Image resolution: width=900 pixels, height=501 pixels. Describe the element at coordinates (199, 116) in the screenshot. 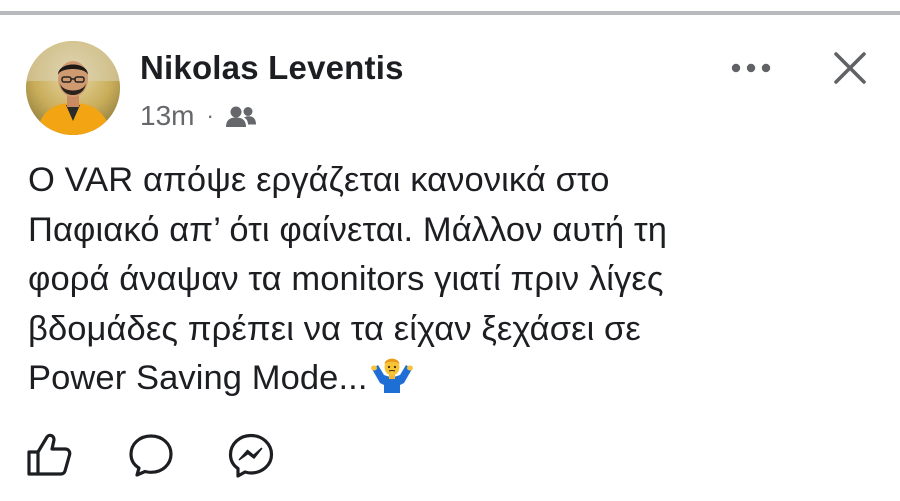

I see `post-meta: 13m ·` at that location.